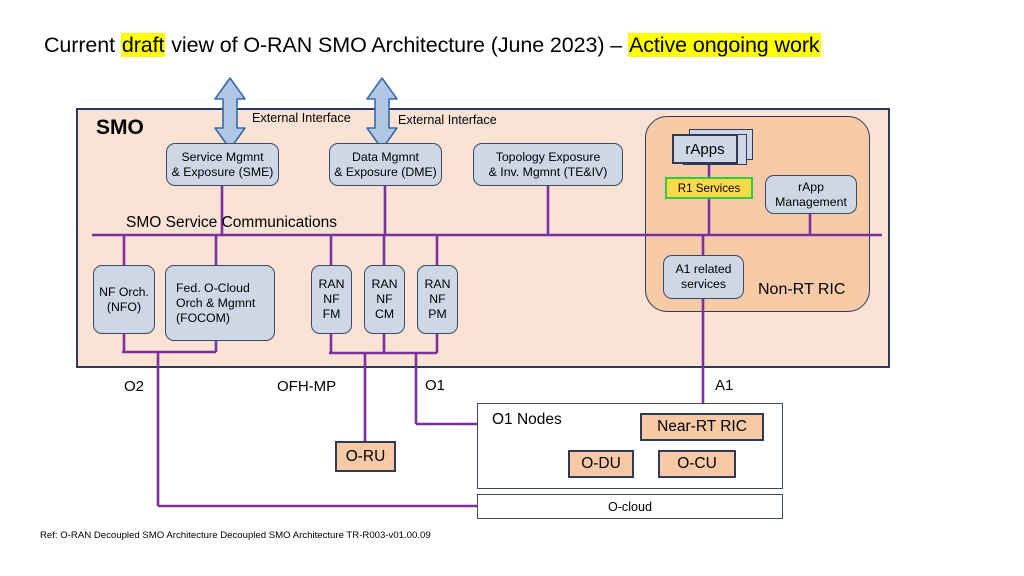 This screenshot has height=576, width=1024. Describe the element at coordinates (447, 120) in the screenshot. I see `external-interface-label-2: External Interface` at that location.